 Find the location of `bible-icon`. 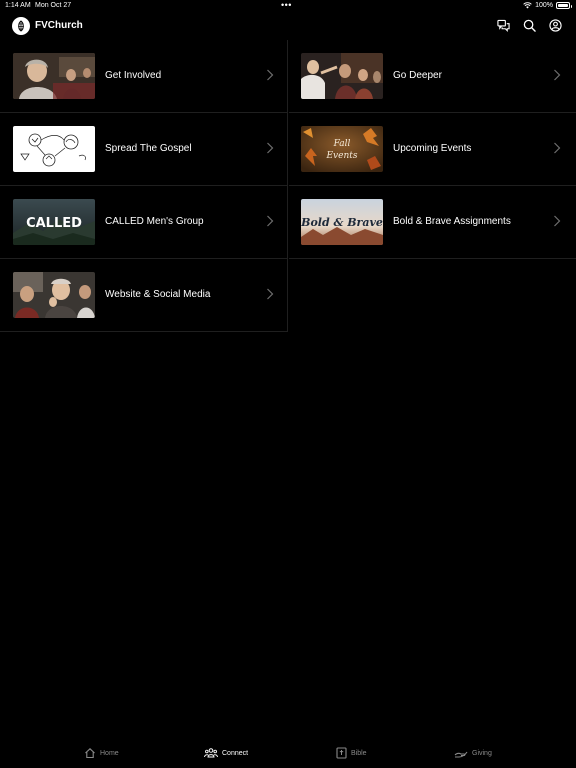

bible-icon is located at coordinates (341, 753).